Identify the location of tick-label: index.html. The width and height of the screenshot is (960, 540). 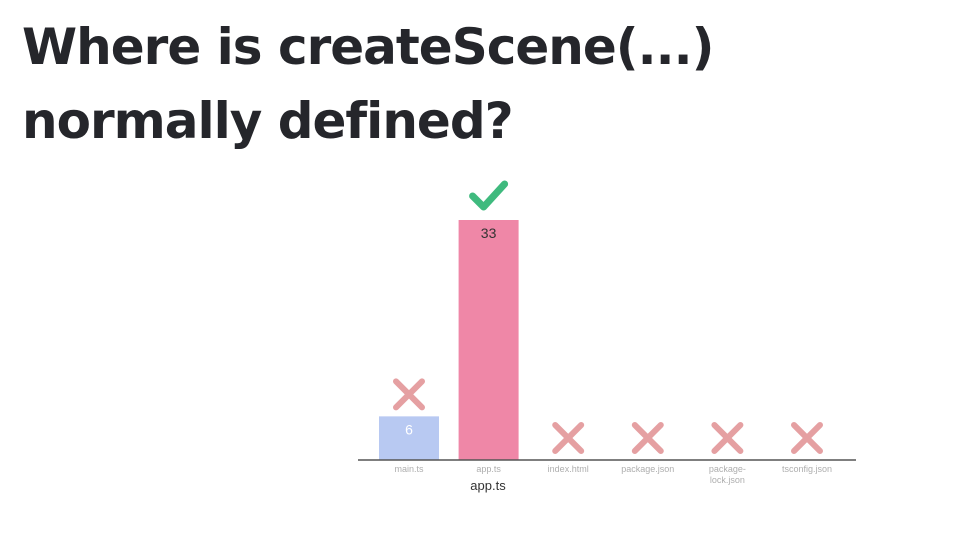
(568, 469).